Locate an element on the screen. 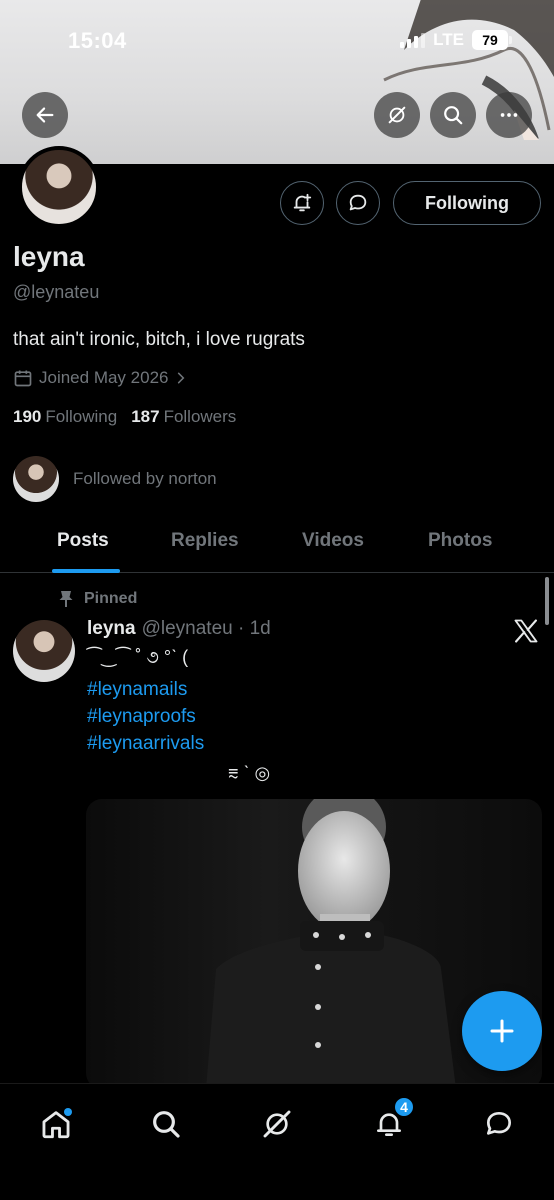 The image size is (554, 1200). pinned-indicator: Pinned is located at coordinates (97, 599).